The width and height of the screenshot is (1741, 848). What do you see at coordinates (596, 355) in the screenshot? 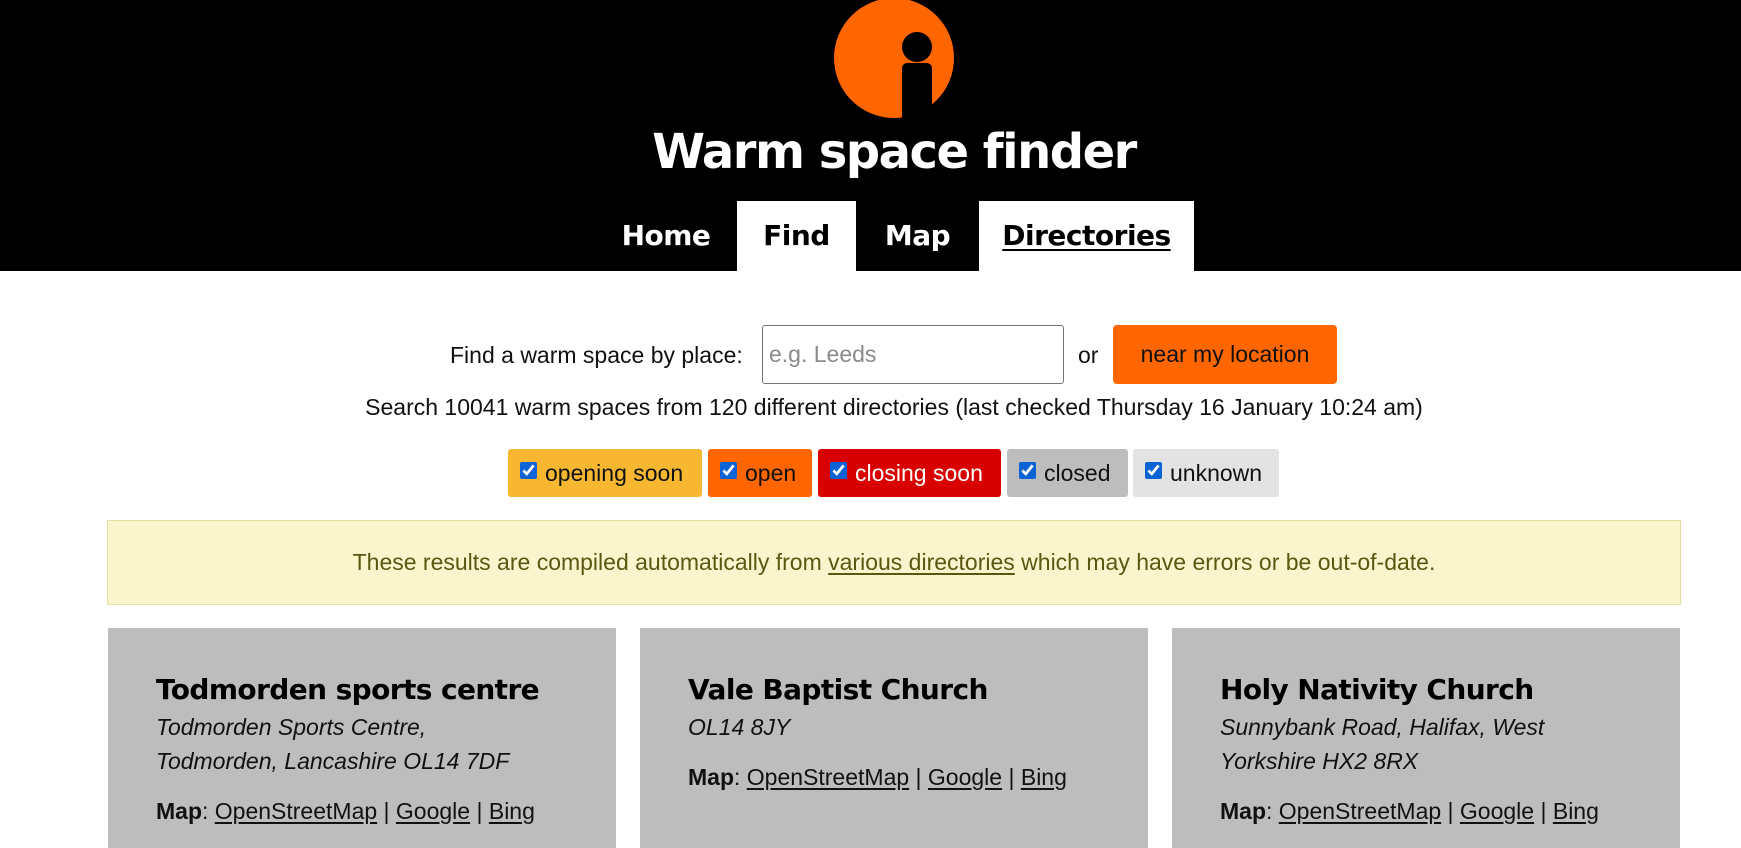
I see `search-label: Find a warm space by place:` at bounding box center [596, 355].